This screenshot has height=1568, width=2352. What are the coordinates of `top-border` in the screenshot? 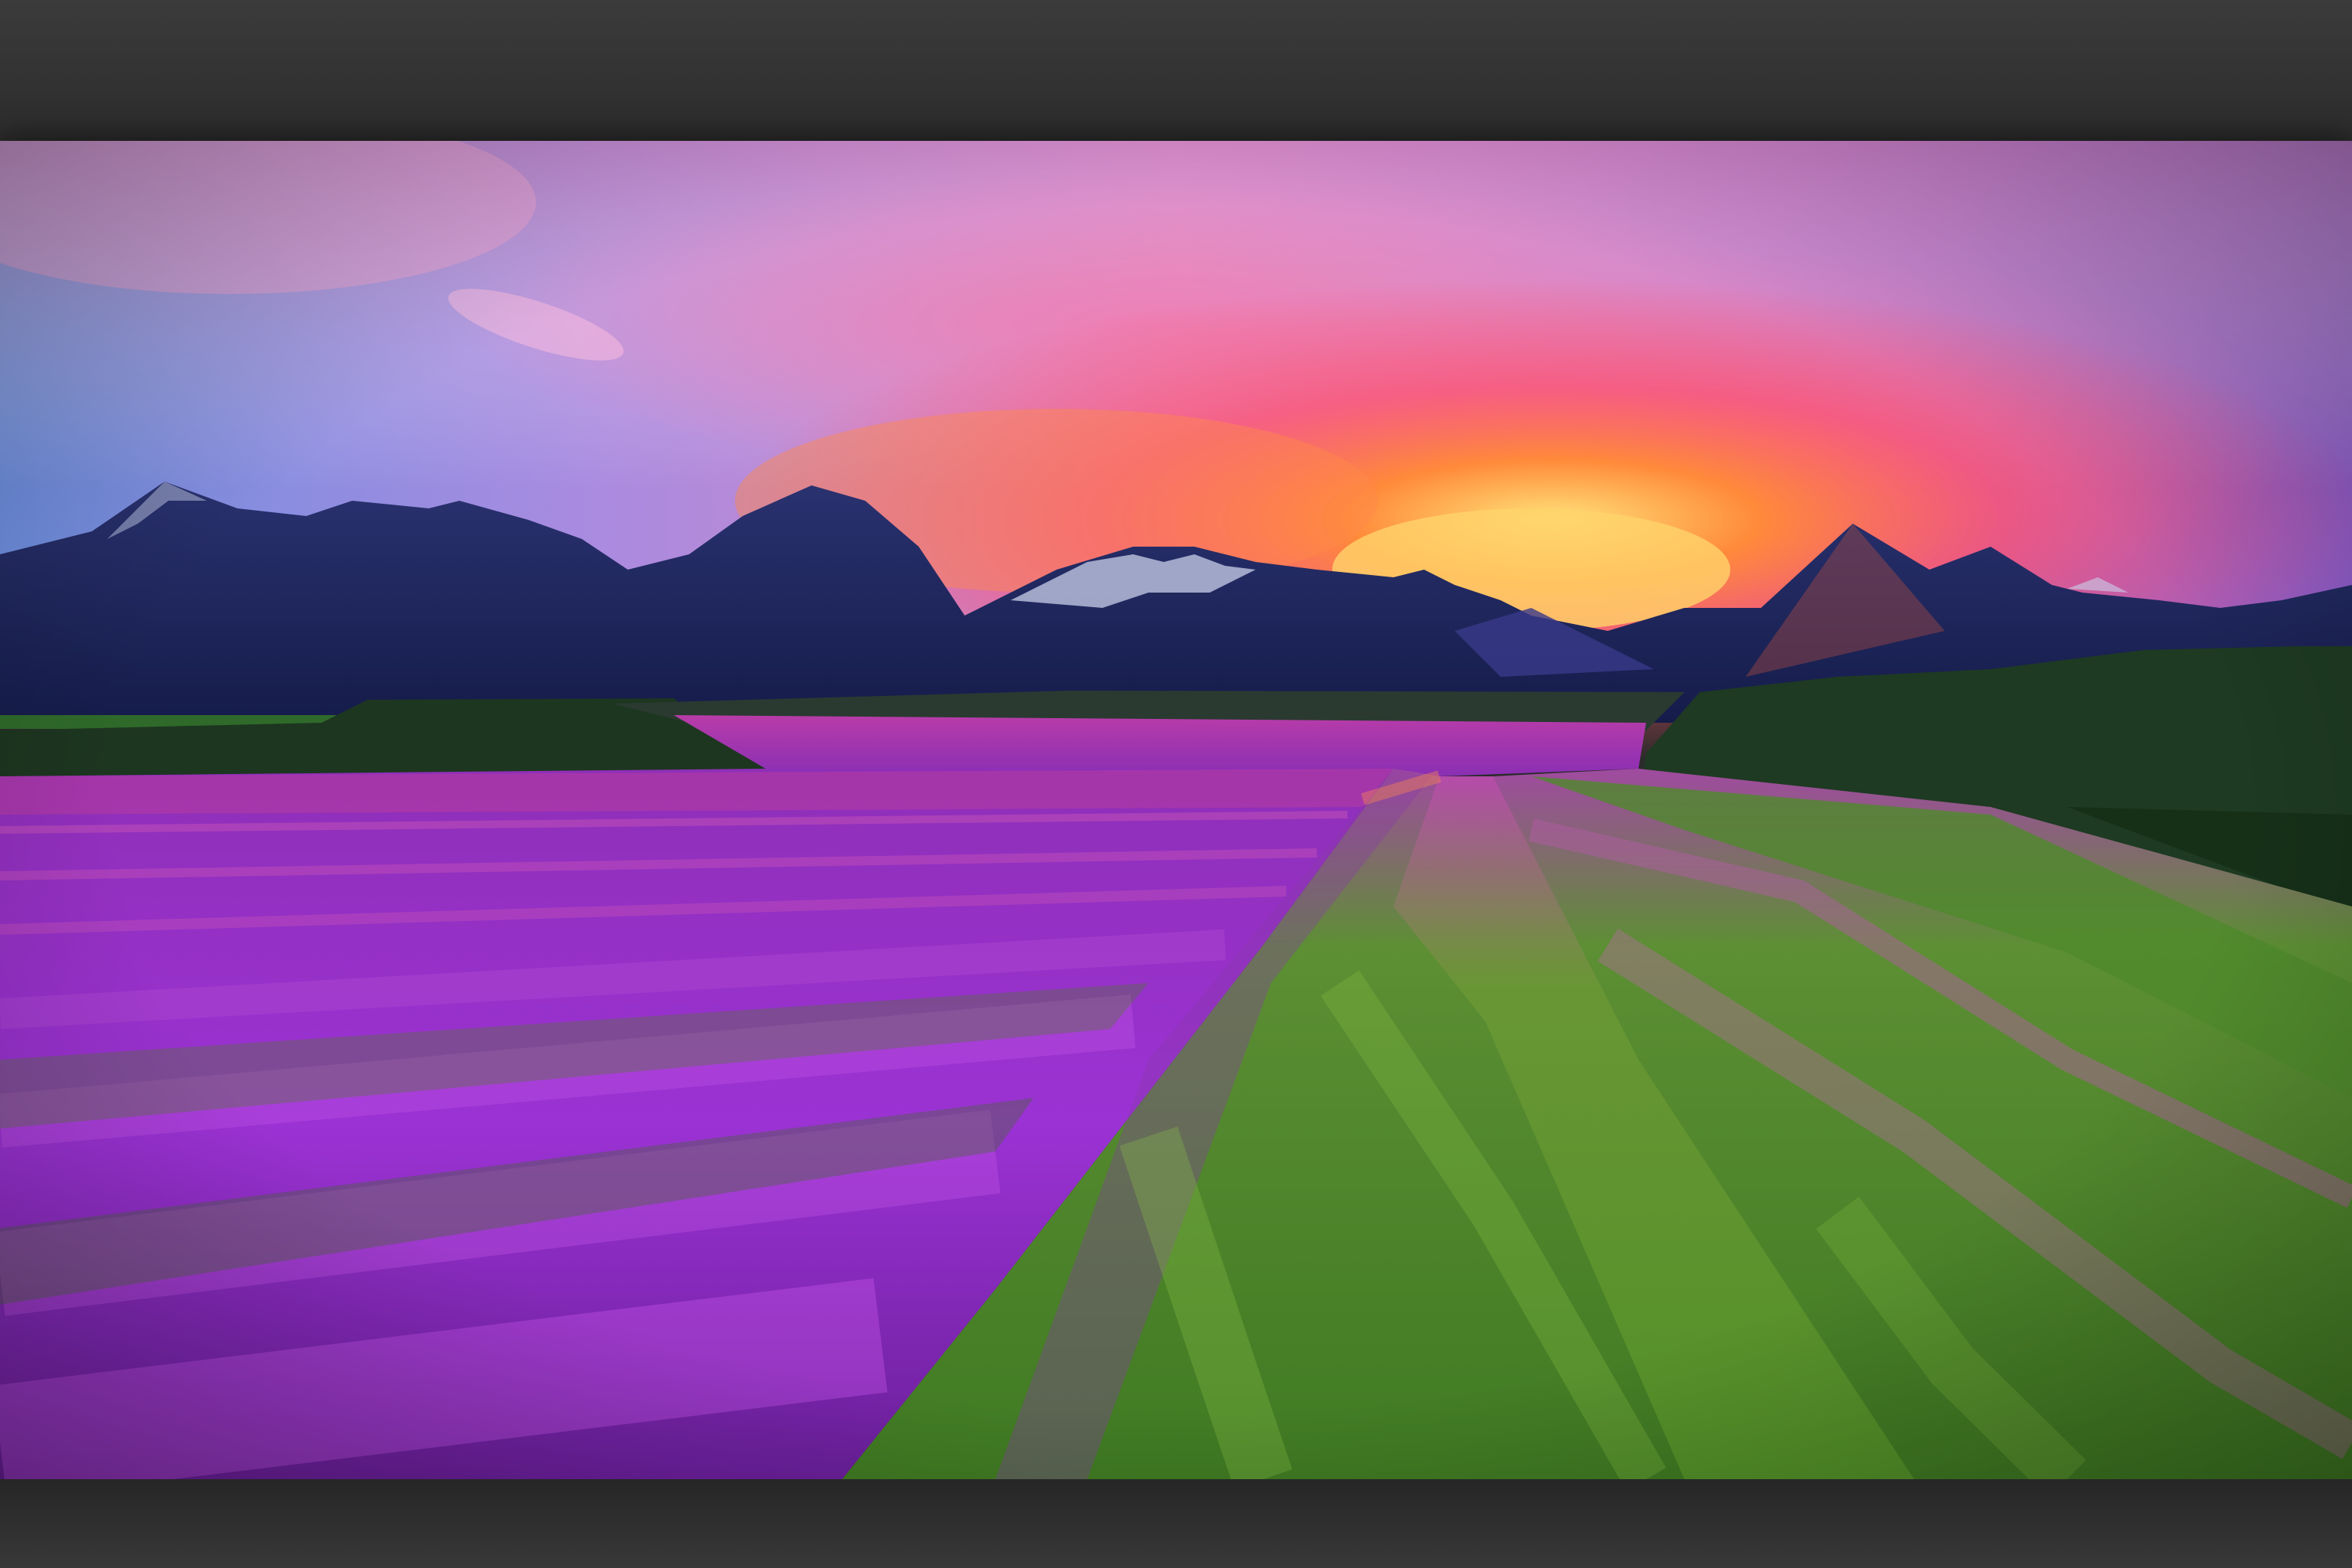 It's located at (1176, 70).